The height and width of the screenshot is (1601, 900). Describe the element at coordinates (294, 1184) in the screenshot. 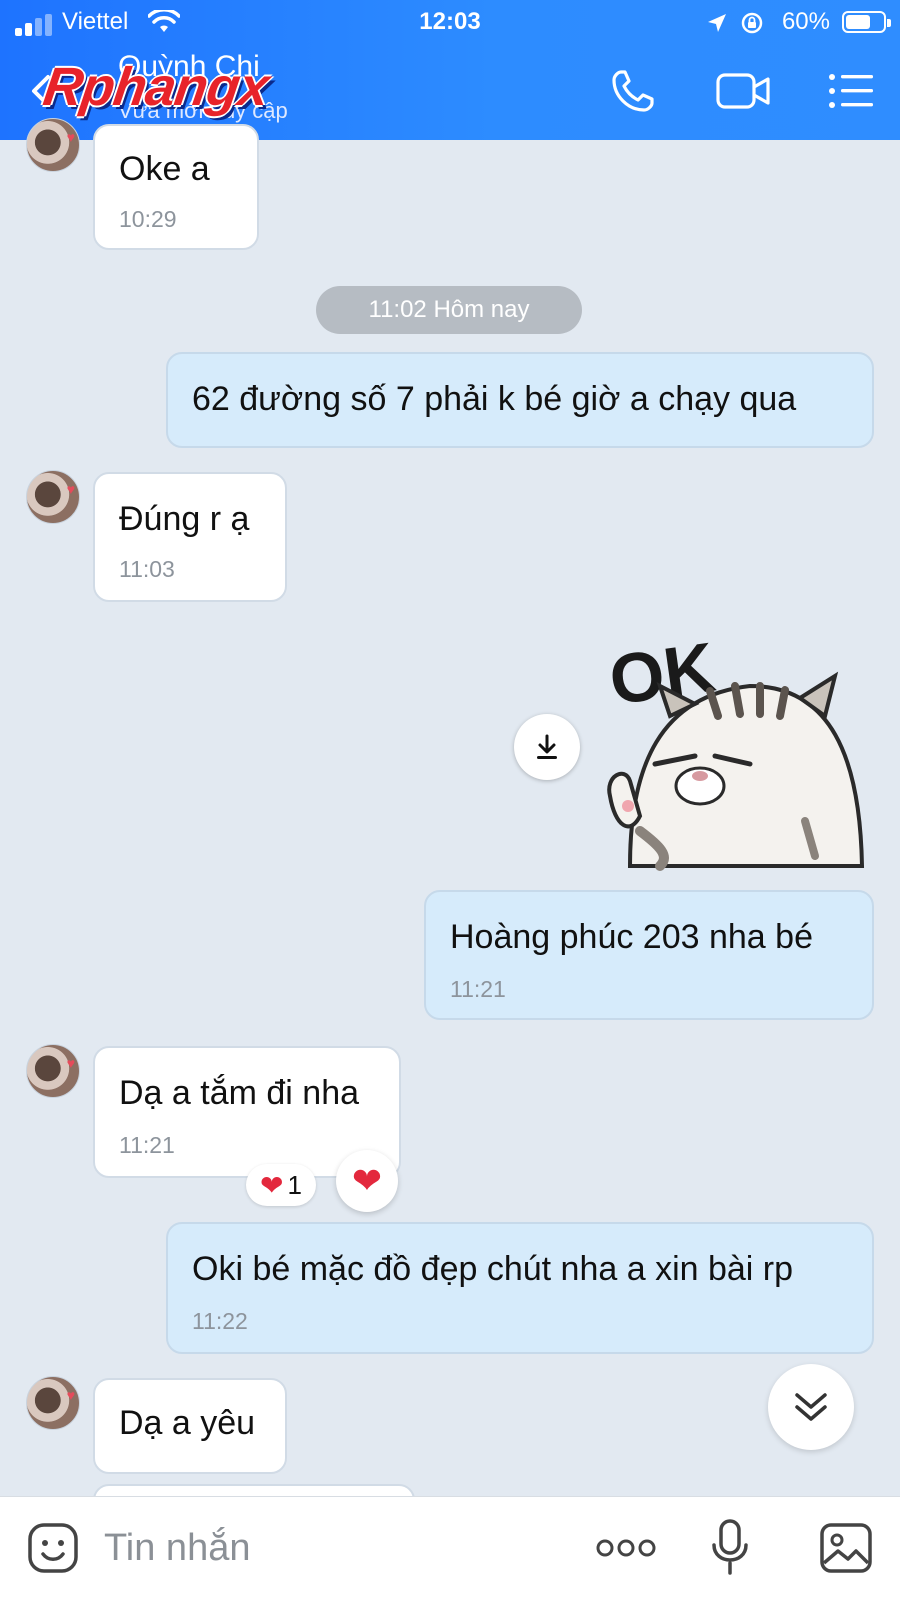

I see `reaction-count: 1` at that location.